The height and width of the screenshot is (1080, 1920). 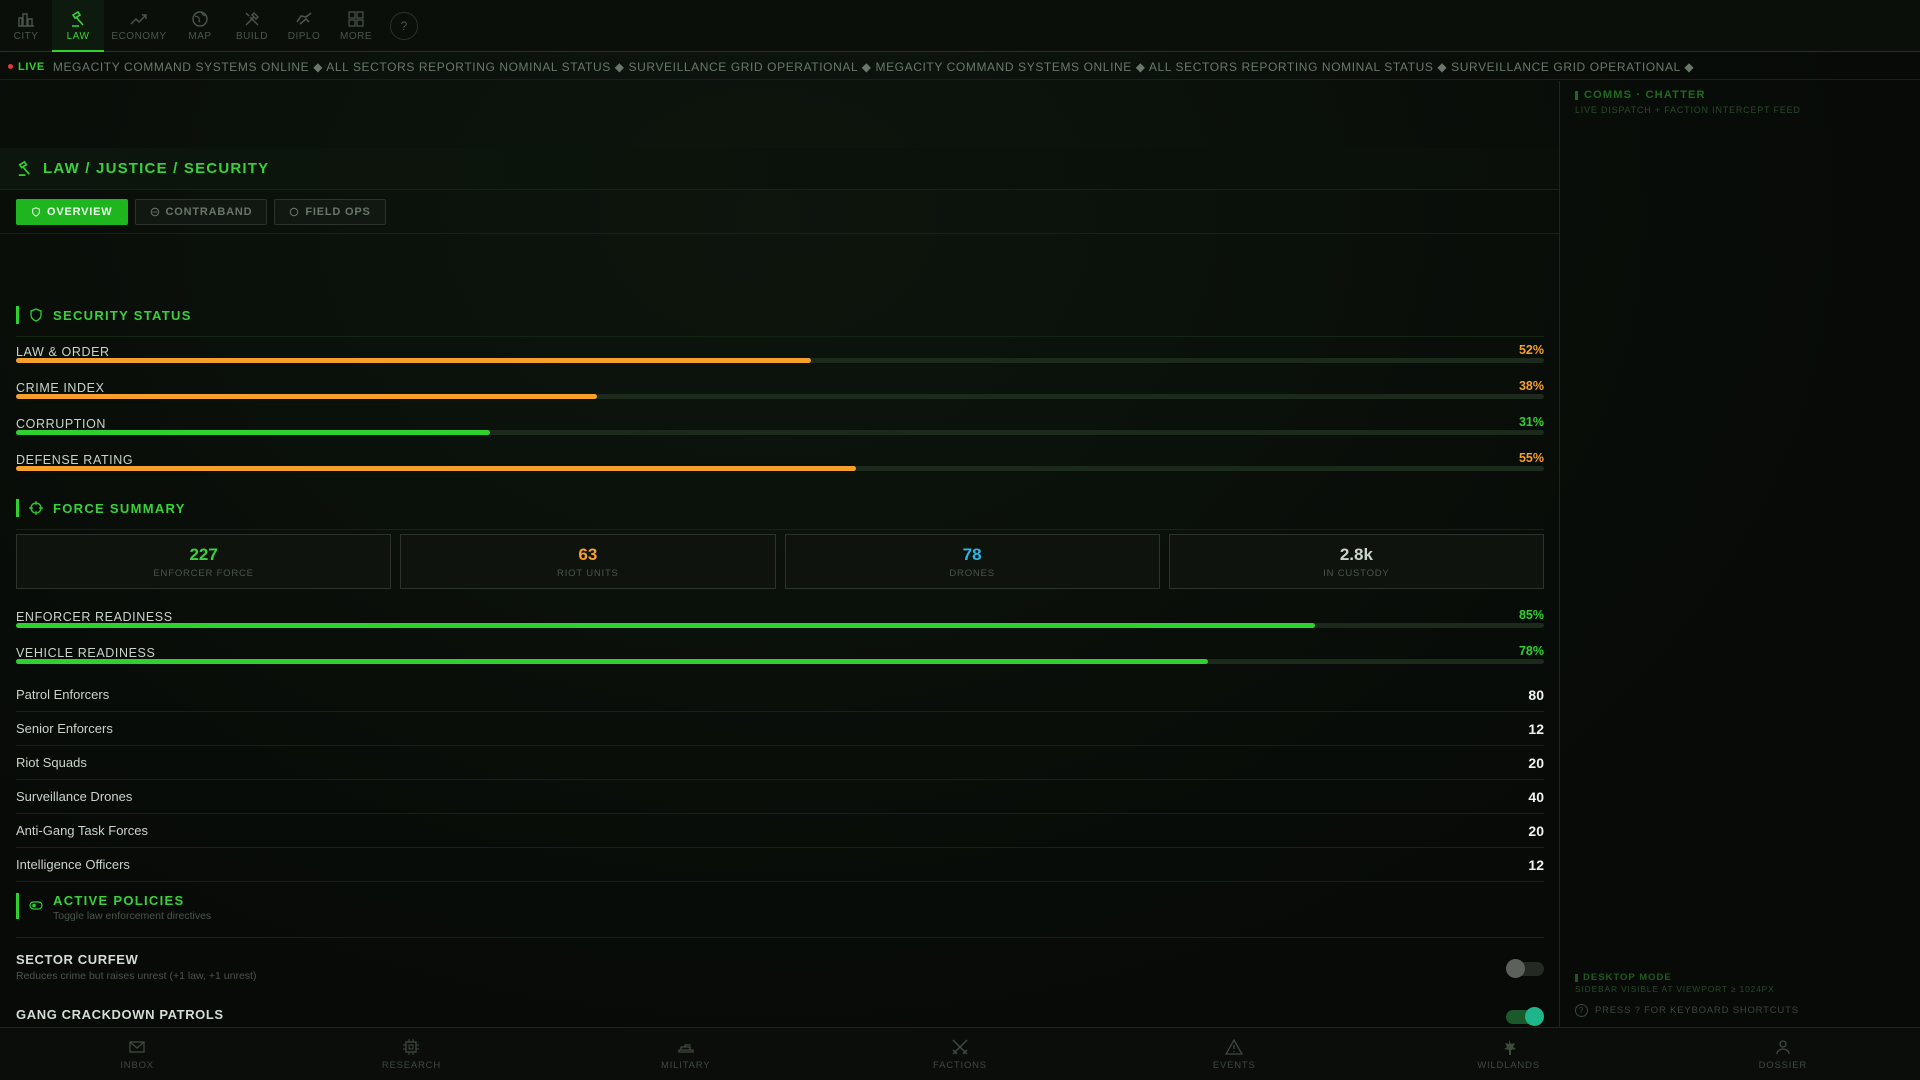 I want to click on unit-row: Senior Enforcers 12, so click(x=780, y=729).